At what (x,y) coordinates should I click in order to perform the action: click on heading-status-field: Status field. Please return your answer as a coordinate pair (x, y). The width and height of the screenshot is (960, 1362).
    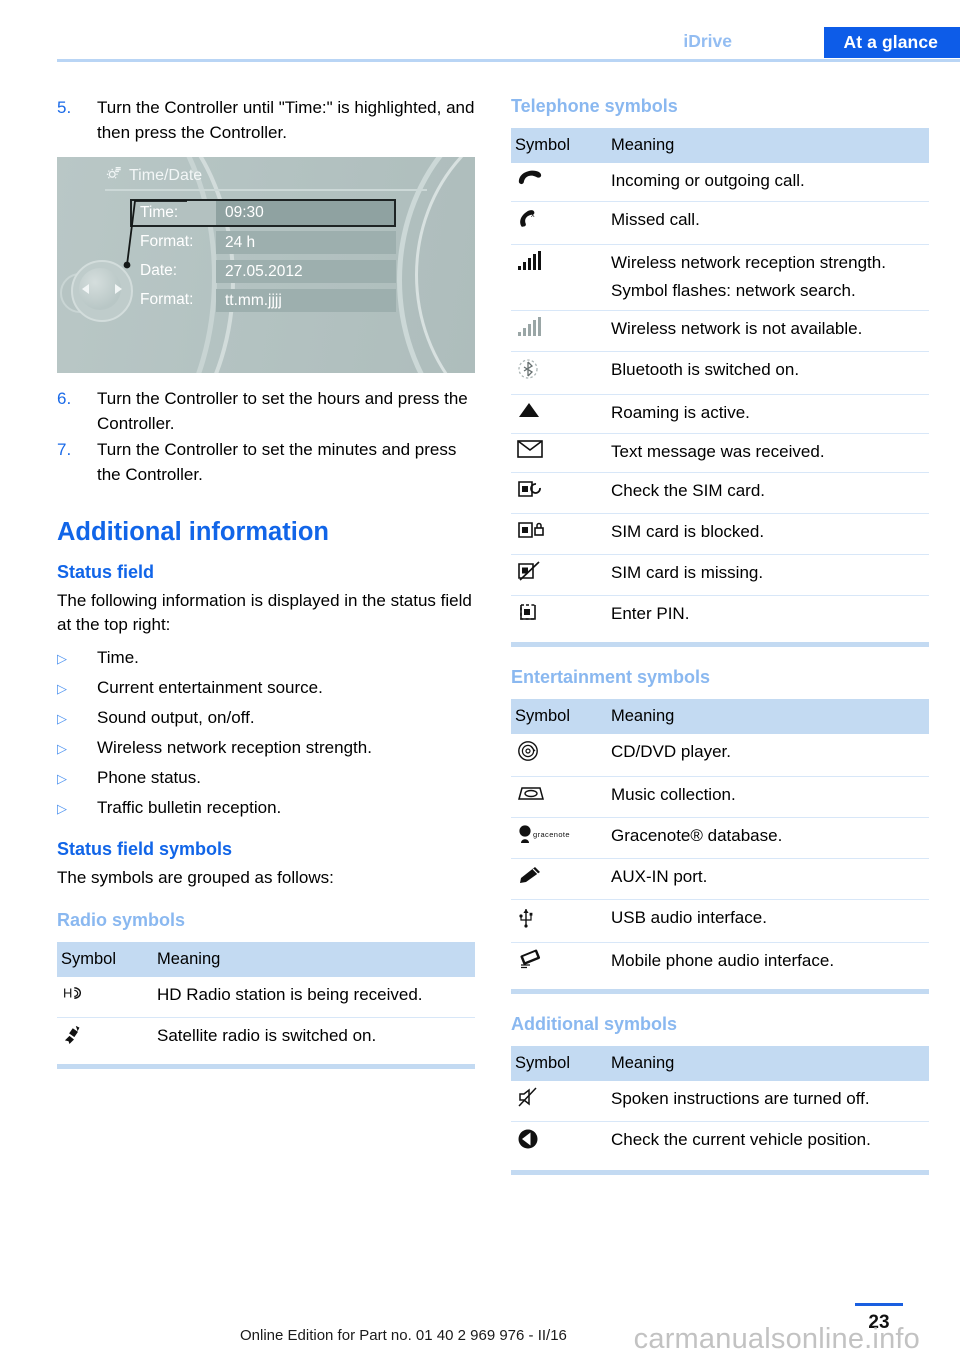
    Looking at the image, I should click on (106, 571).